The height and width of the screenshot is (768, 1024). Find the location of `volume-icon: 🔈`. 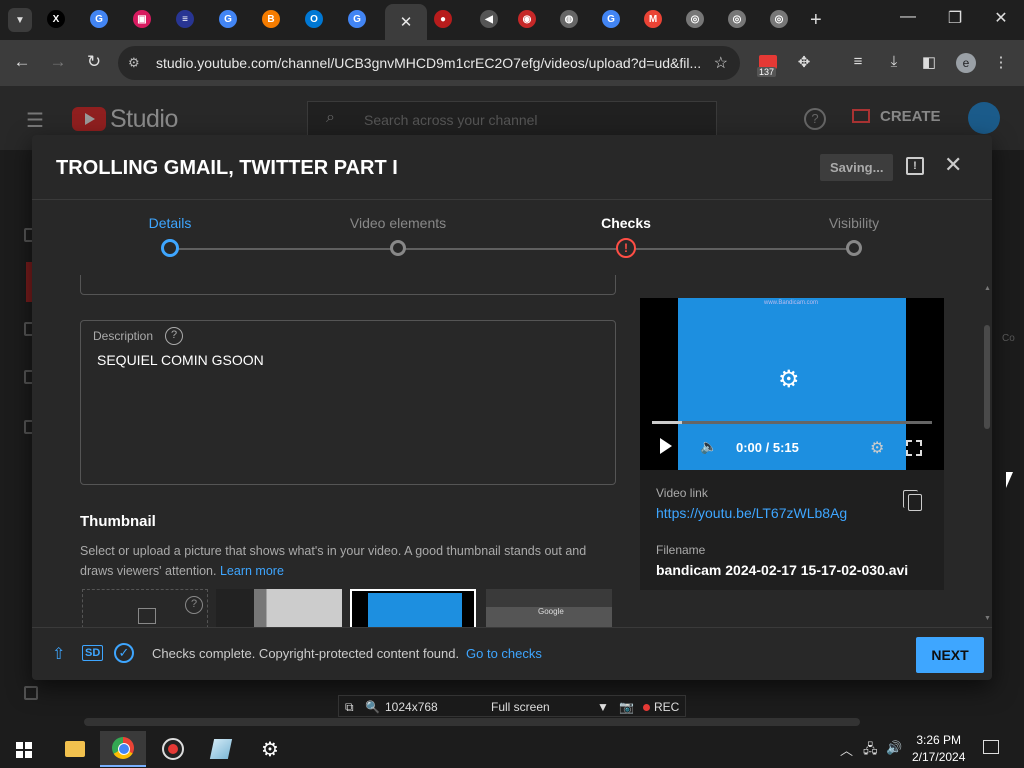

volume-icon: 🔈 is located at coordinates (708, 446).